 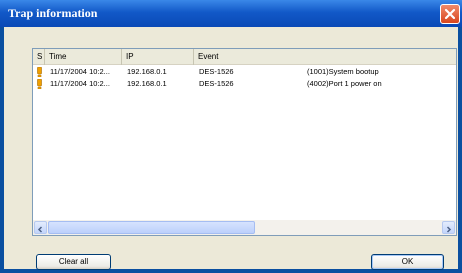 I want to click on horizontal-scrollbar, so click(x=244, y=227).